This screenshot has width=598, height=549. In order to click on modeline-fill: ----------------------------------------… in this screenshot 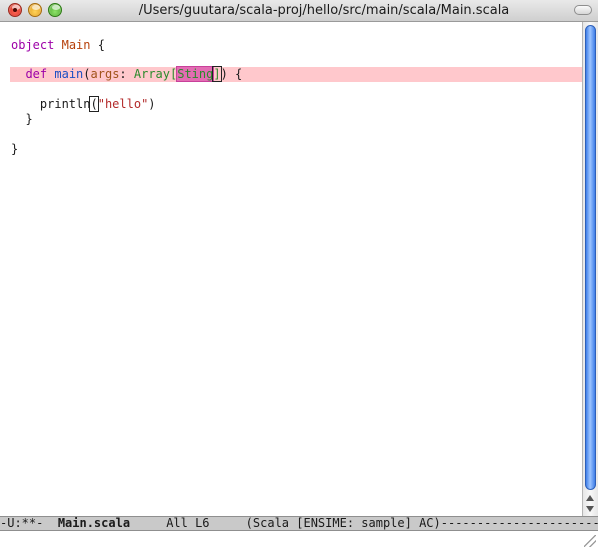, I will do `click(519, 523)`.